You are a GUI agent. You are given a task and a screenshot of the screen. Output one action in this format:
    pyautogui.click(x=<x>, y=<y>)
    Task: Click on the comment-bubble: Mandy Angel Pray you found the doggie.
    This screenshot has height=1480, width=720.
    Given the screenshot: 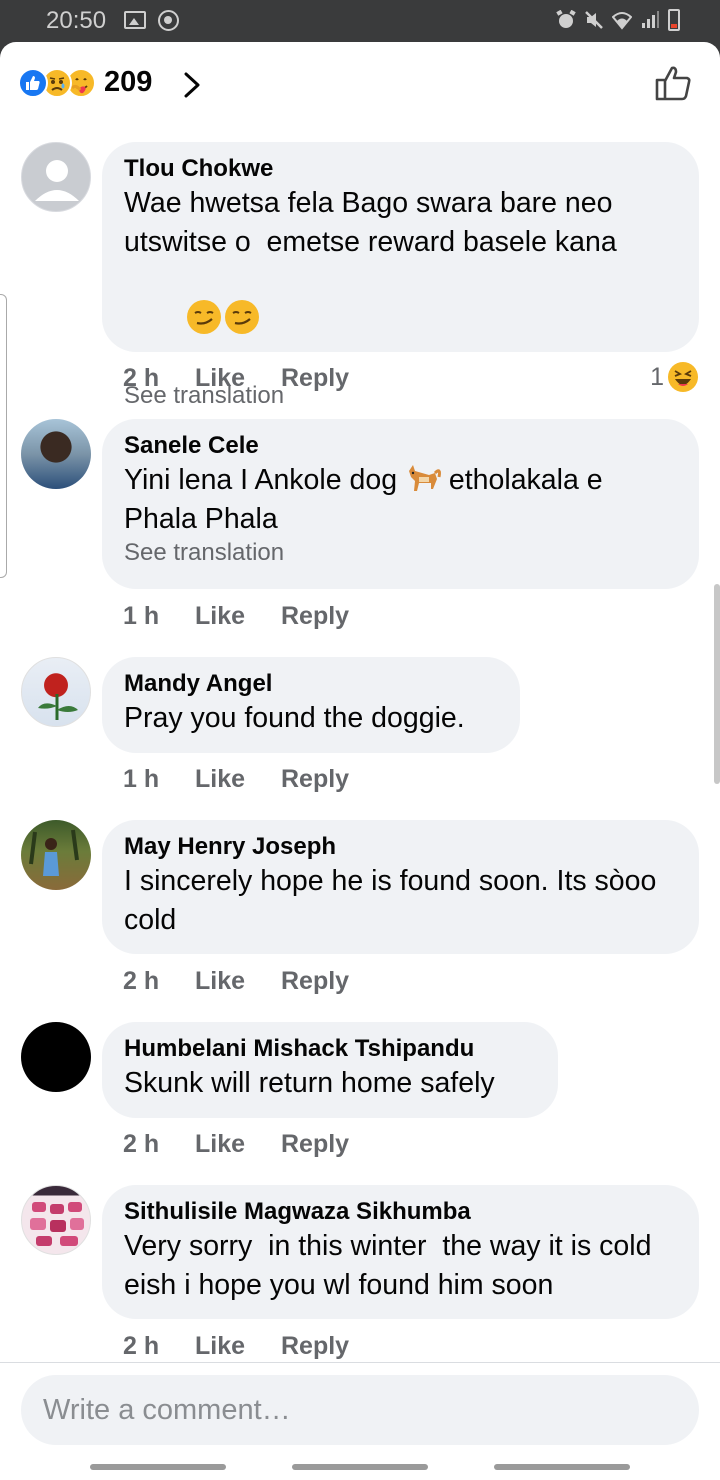 What is the action you would take?
    pyautogui.click(x=311, y=705)
    